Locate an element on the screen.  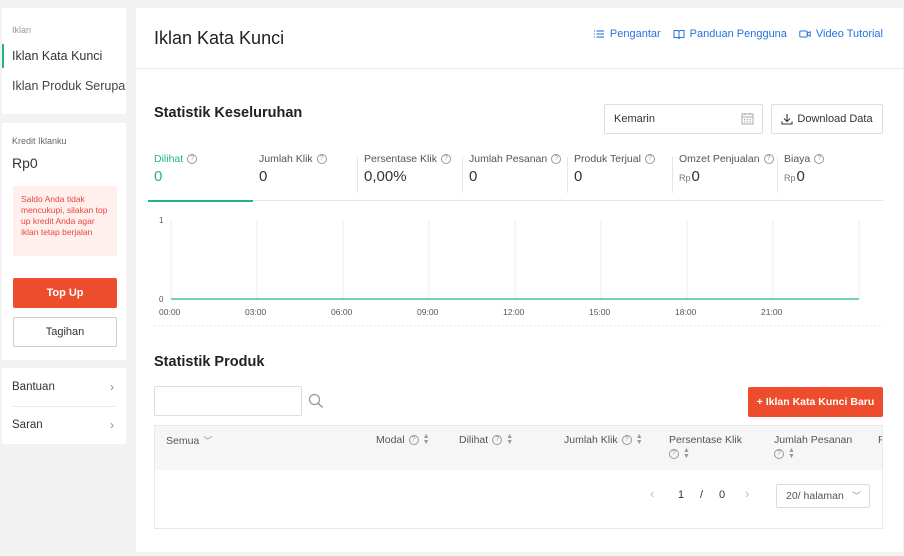
download-data-button: Download Data is located at coordinates (827, 119).